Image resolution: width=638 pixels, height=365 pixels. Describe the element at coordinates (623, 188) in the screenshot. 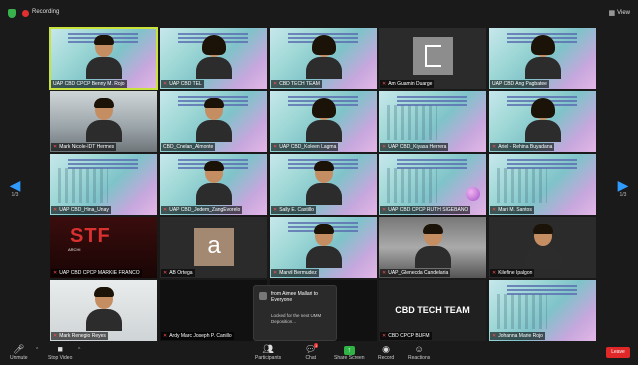

I see `next-page-button: ▶ 1/3` at that location.